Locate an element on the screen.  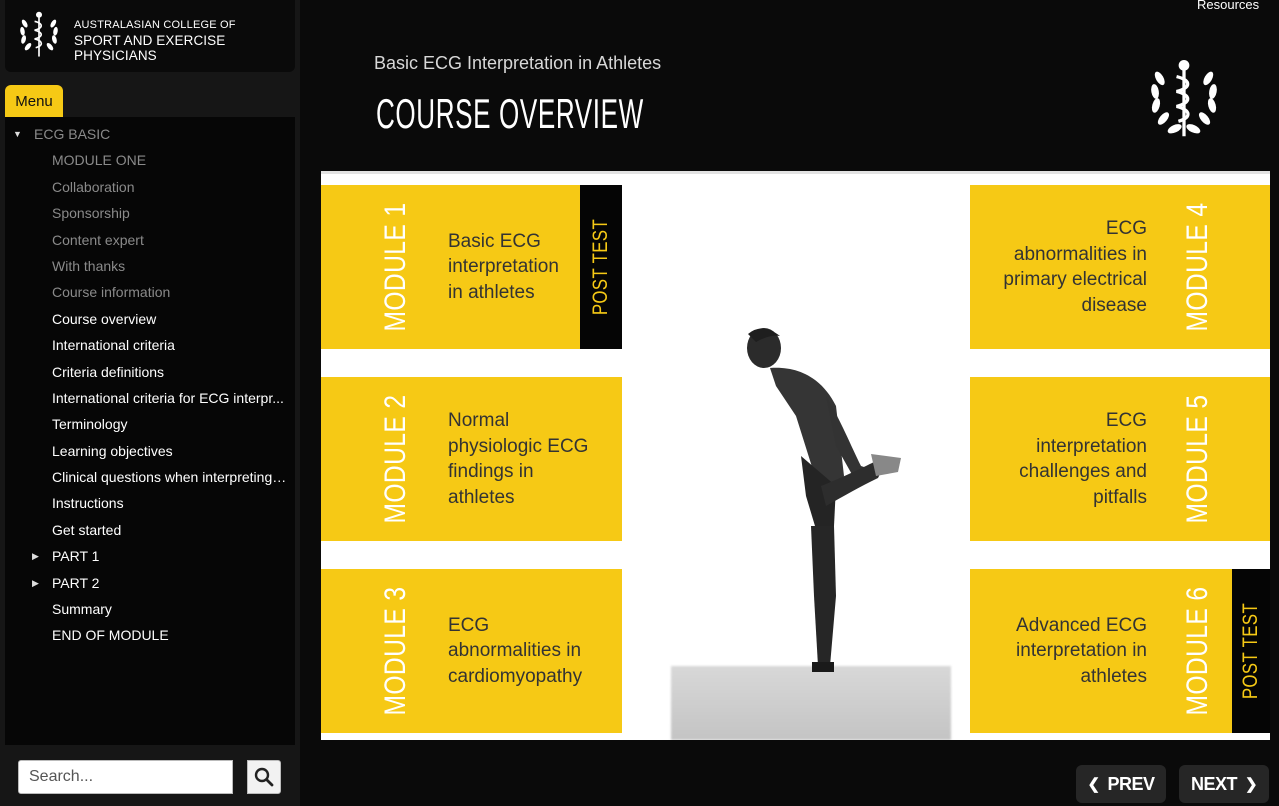
menu-item-label: With thanks is located at coordinates (89, 265).